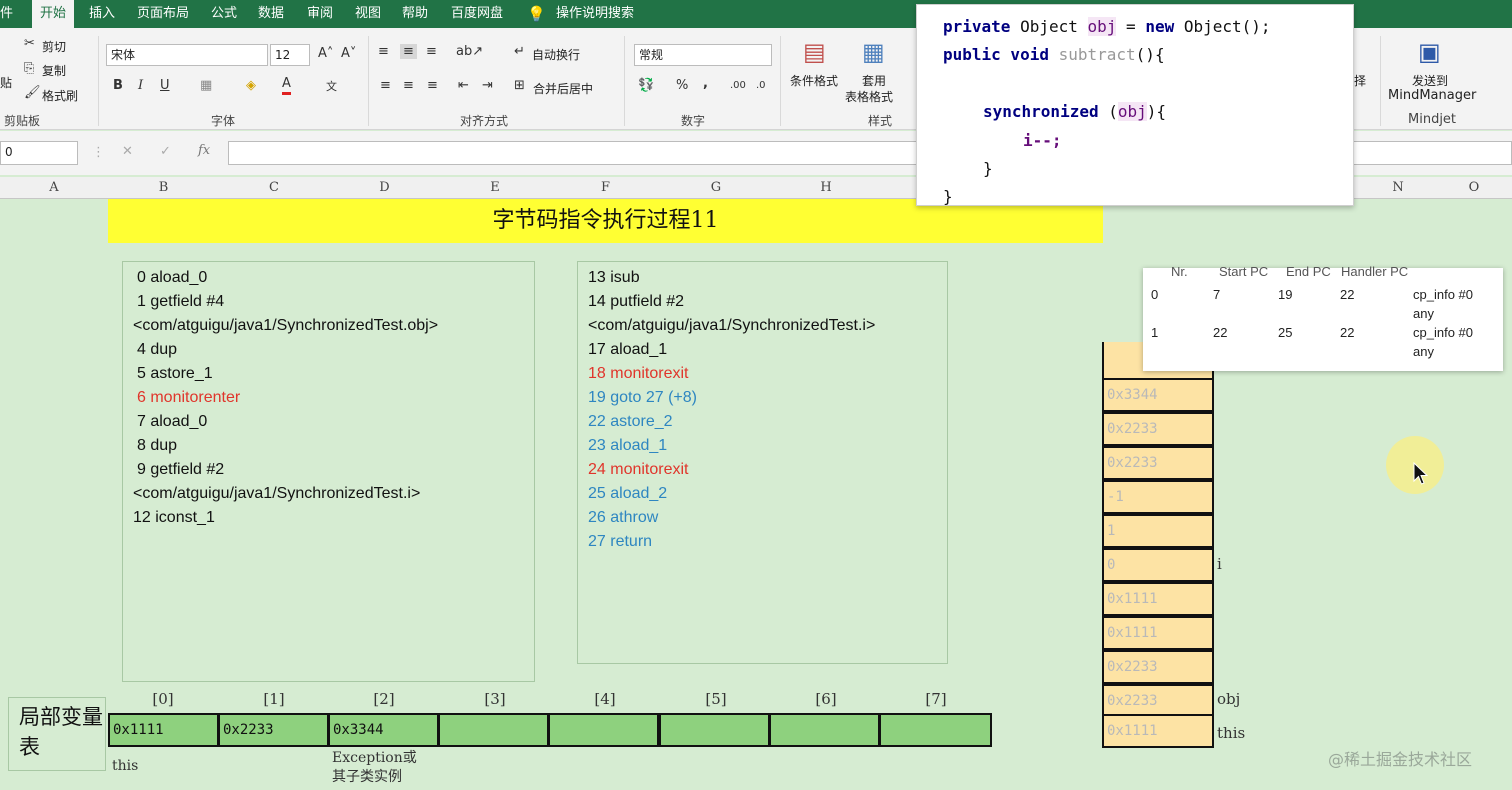  I want to click on tab-file: 件, so click(6, 14).